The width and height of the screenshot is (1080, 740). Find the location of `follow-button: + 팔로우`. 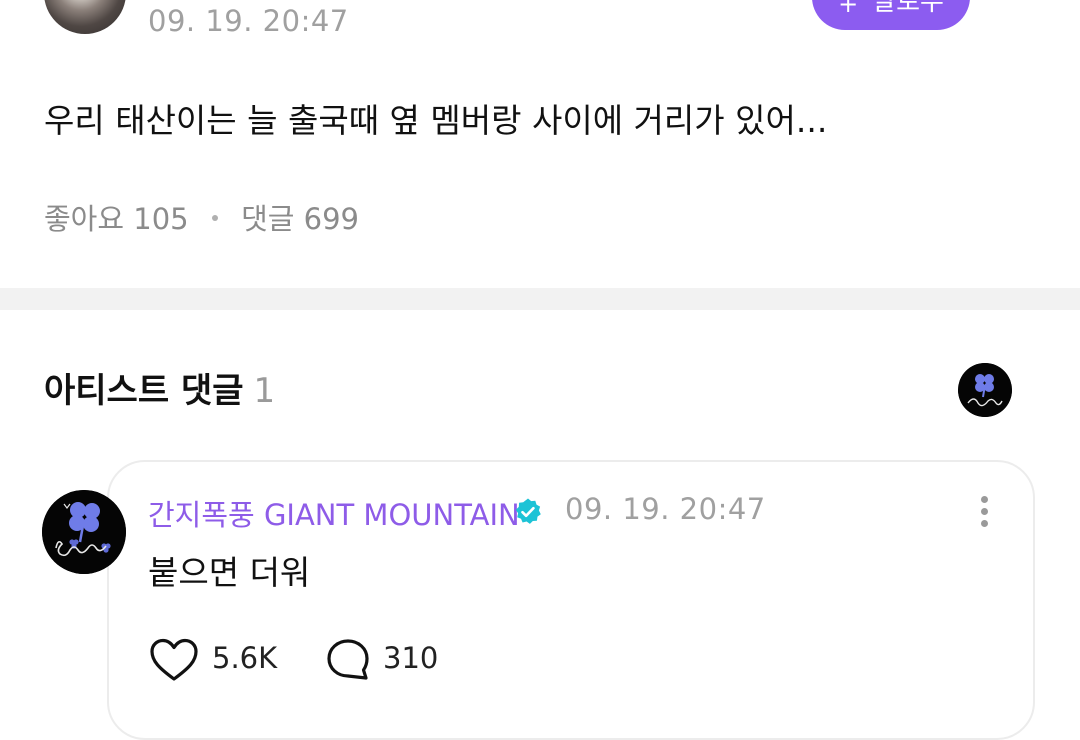

follow-button: + 팔로우 is located at coordinates (891, 15).